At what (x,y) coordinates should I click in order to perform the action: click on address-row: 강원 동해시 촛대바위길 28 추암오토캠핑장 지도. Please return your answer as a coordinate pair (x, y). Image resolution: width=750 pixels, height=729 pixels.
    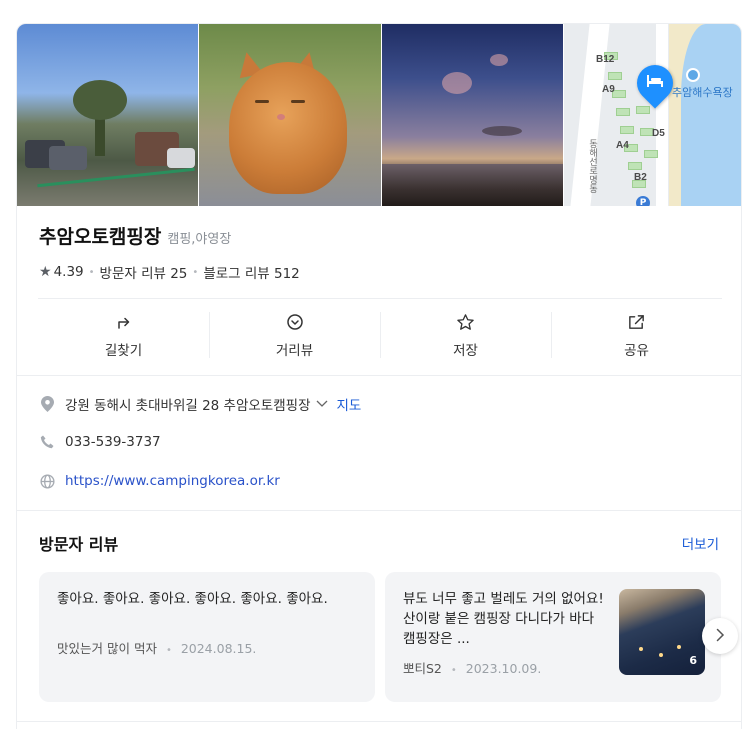
    Looking at the image, I should click on (200, 404).